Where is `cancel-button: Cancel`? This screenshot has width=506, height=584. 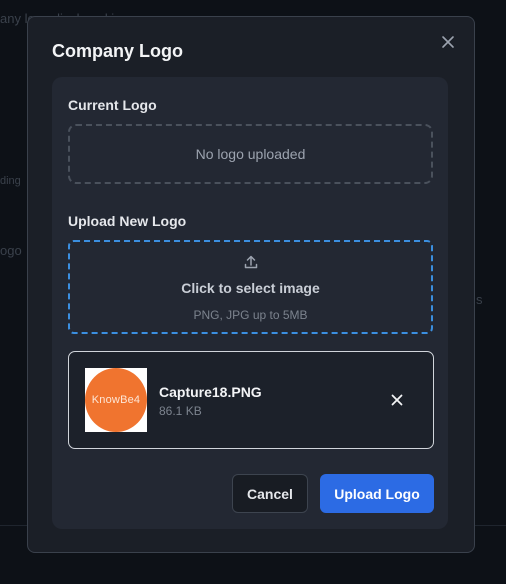 cancel-button: Cancel is located at coordinates (270, 493).